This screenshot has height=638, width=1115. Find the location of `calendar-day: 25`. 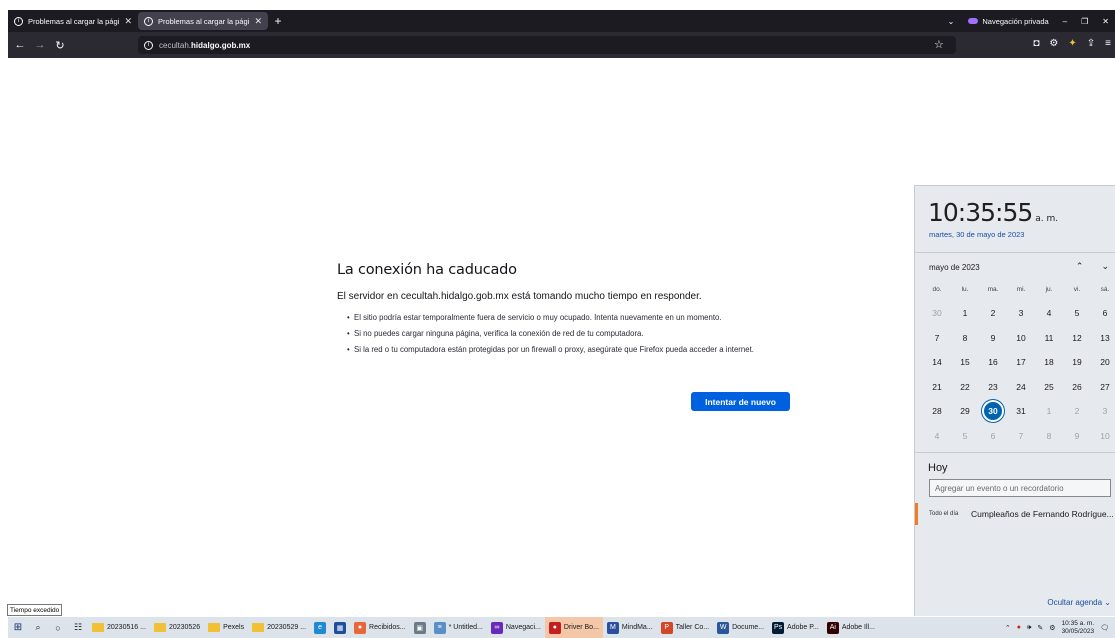

calendar-day: 25 is located at coordinates (1049, 387).